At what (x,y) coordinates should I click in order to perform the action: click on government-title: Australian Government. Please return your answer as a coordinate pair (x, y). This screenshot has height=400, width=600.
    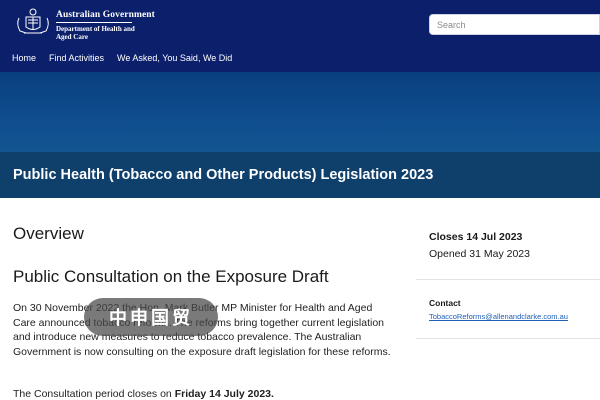
    Looking at the image, I should click on (105, 15).